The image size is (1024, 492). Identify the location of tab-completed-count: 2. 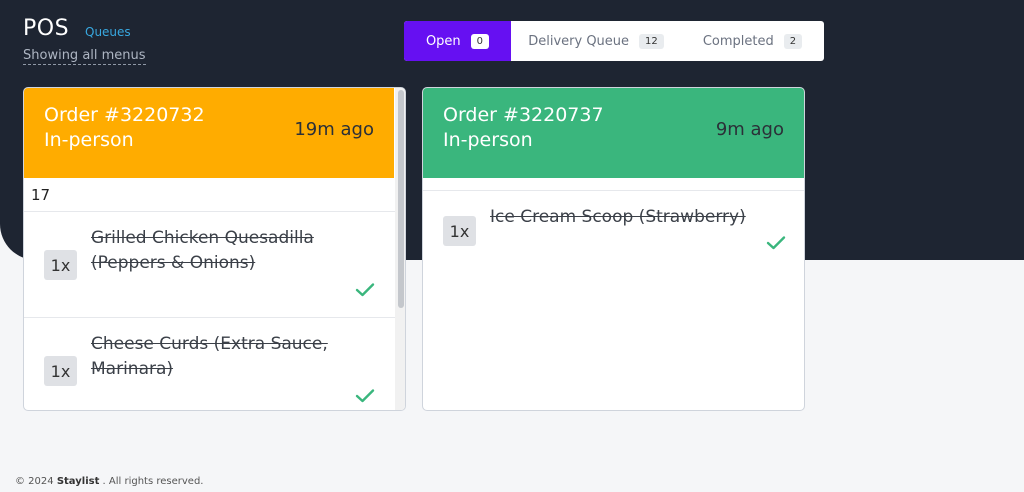
(793, 41).